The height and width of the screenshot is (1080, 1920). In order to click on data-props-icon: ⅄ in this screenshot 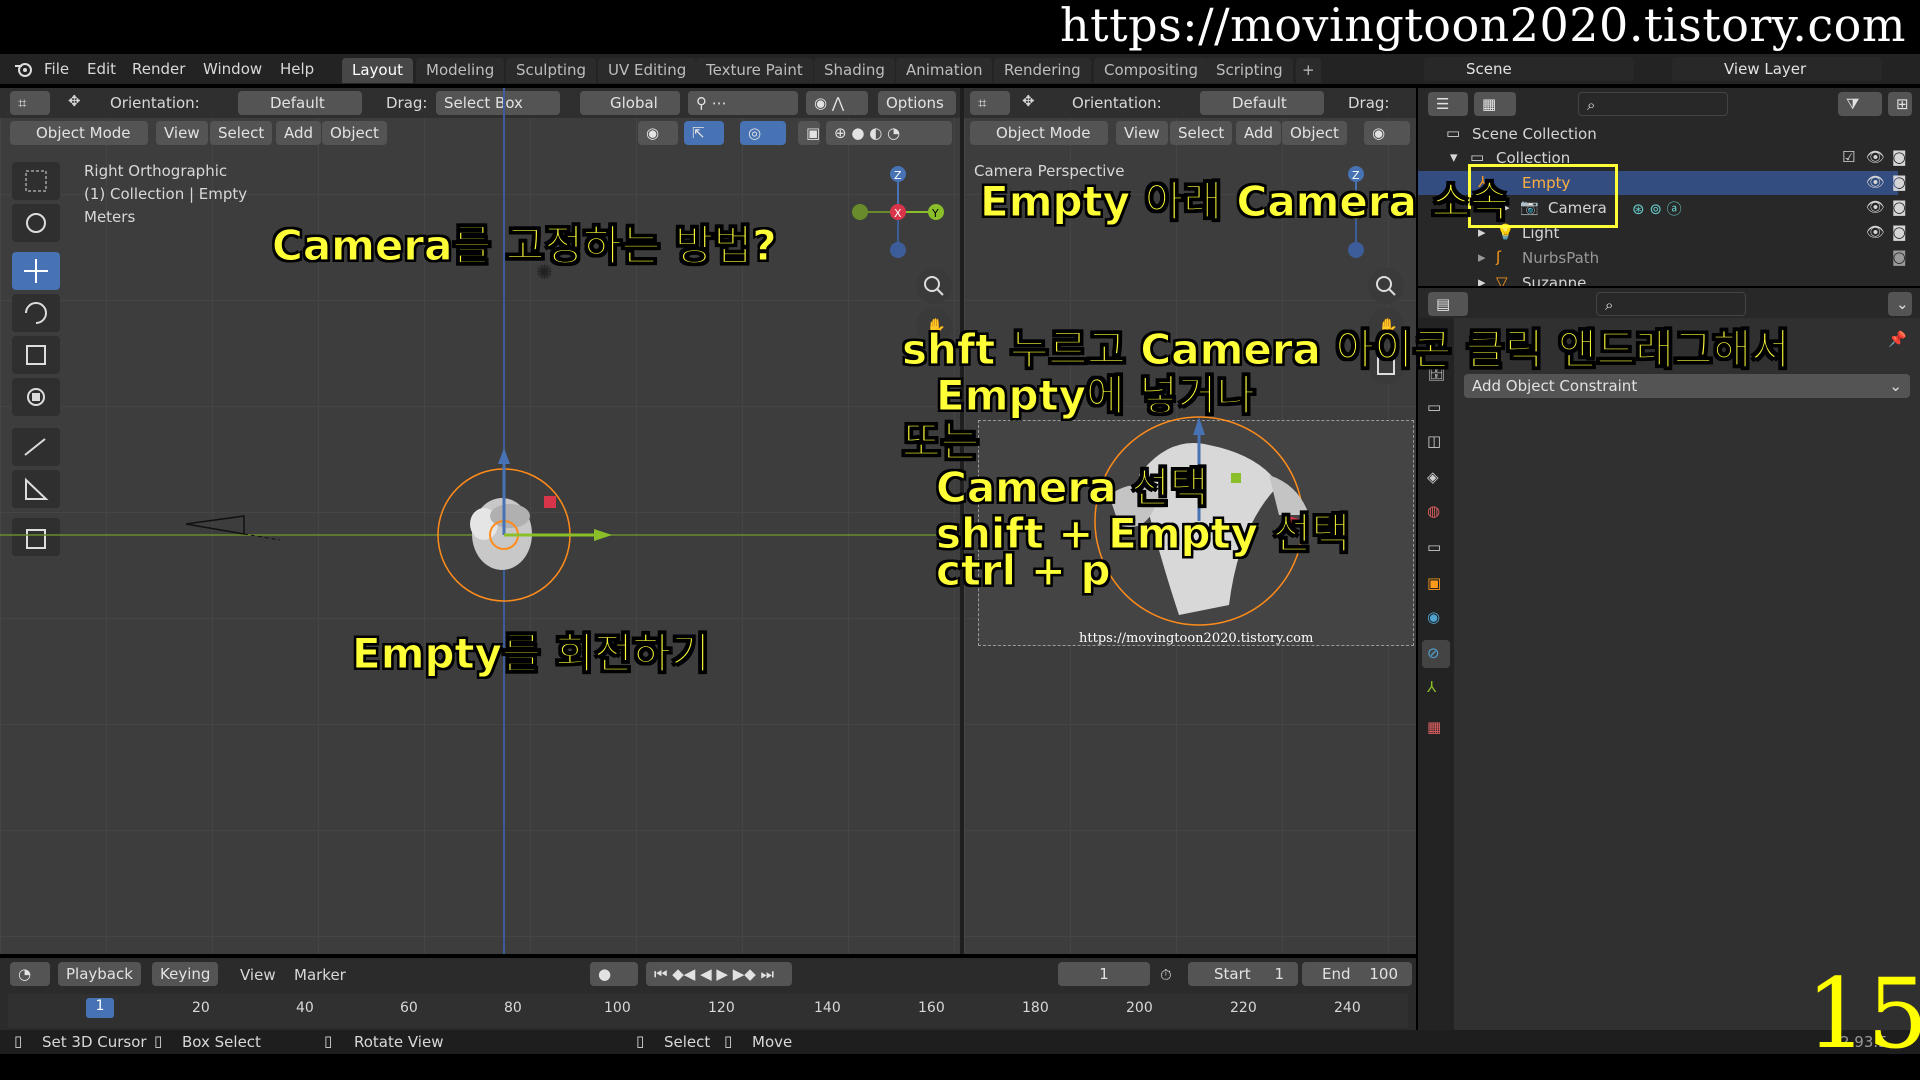, I will do `click(1431, 687)`.